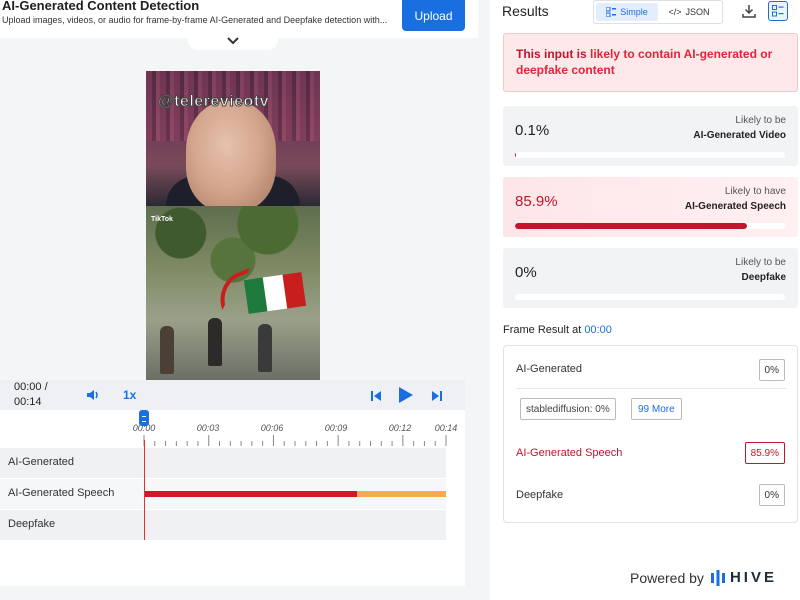  Describe the element at coordinates (162, 219) in the screenshot. I see `tiktok-logo: TikTok` at that location.